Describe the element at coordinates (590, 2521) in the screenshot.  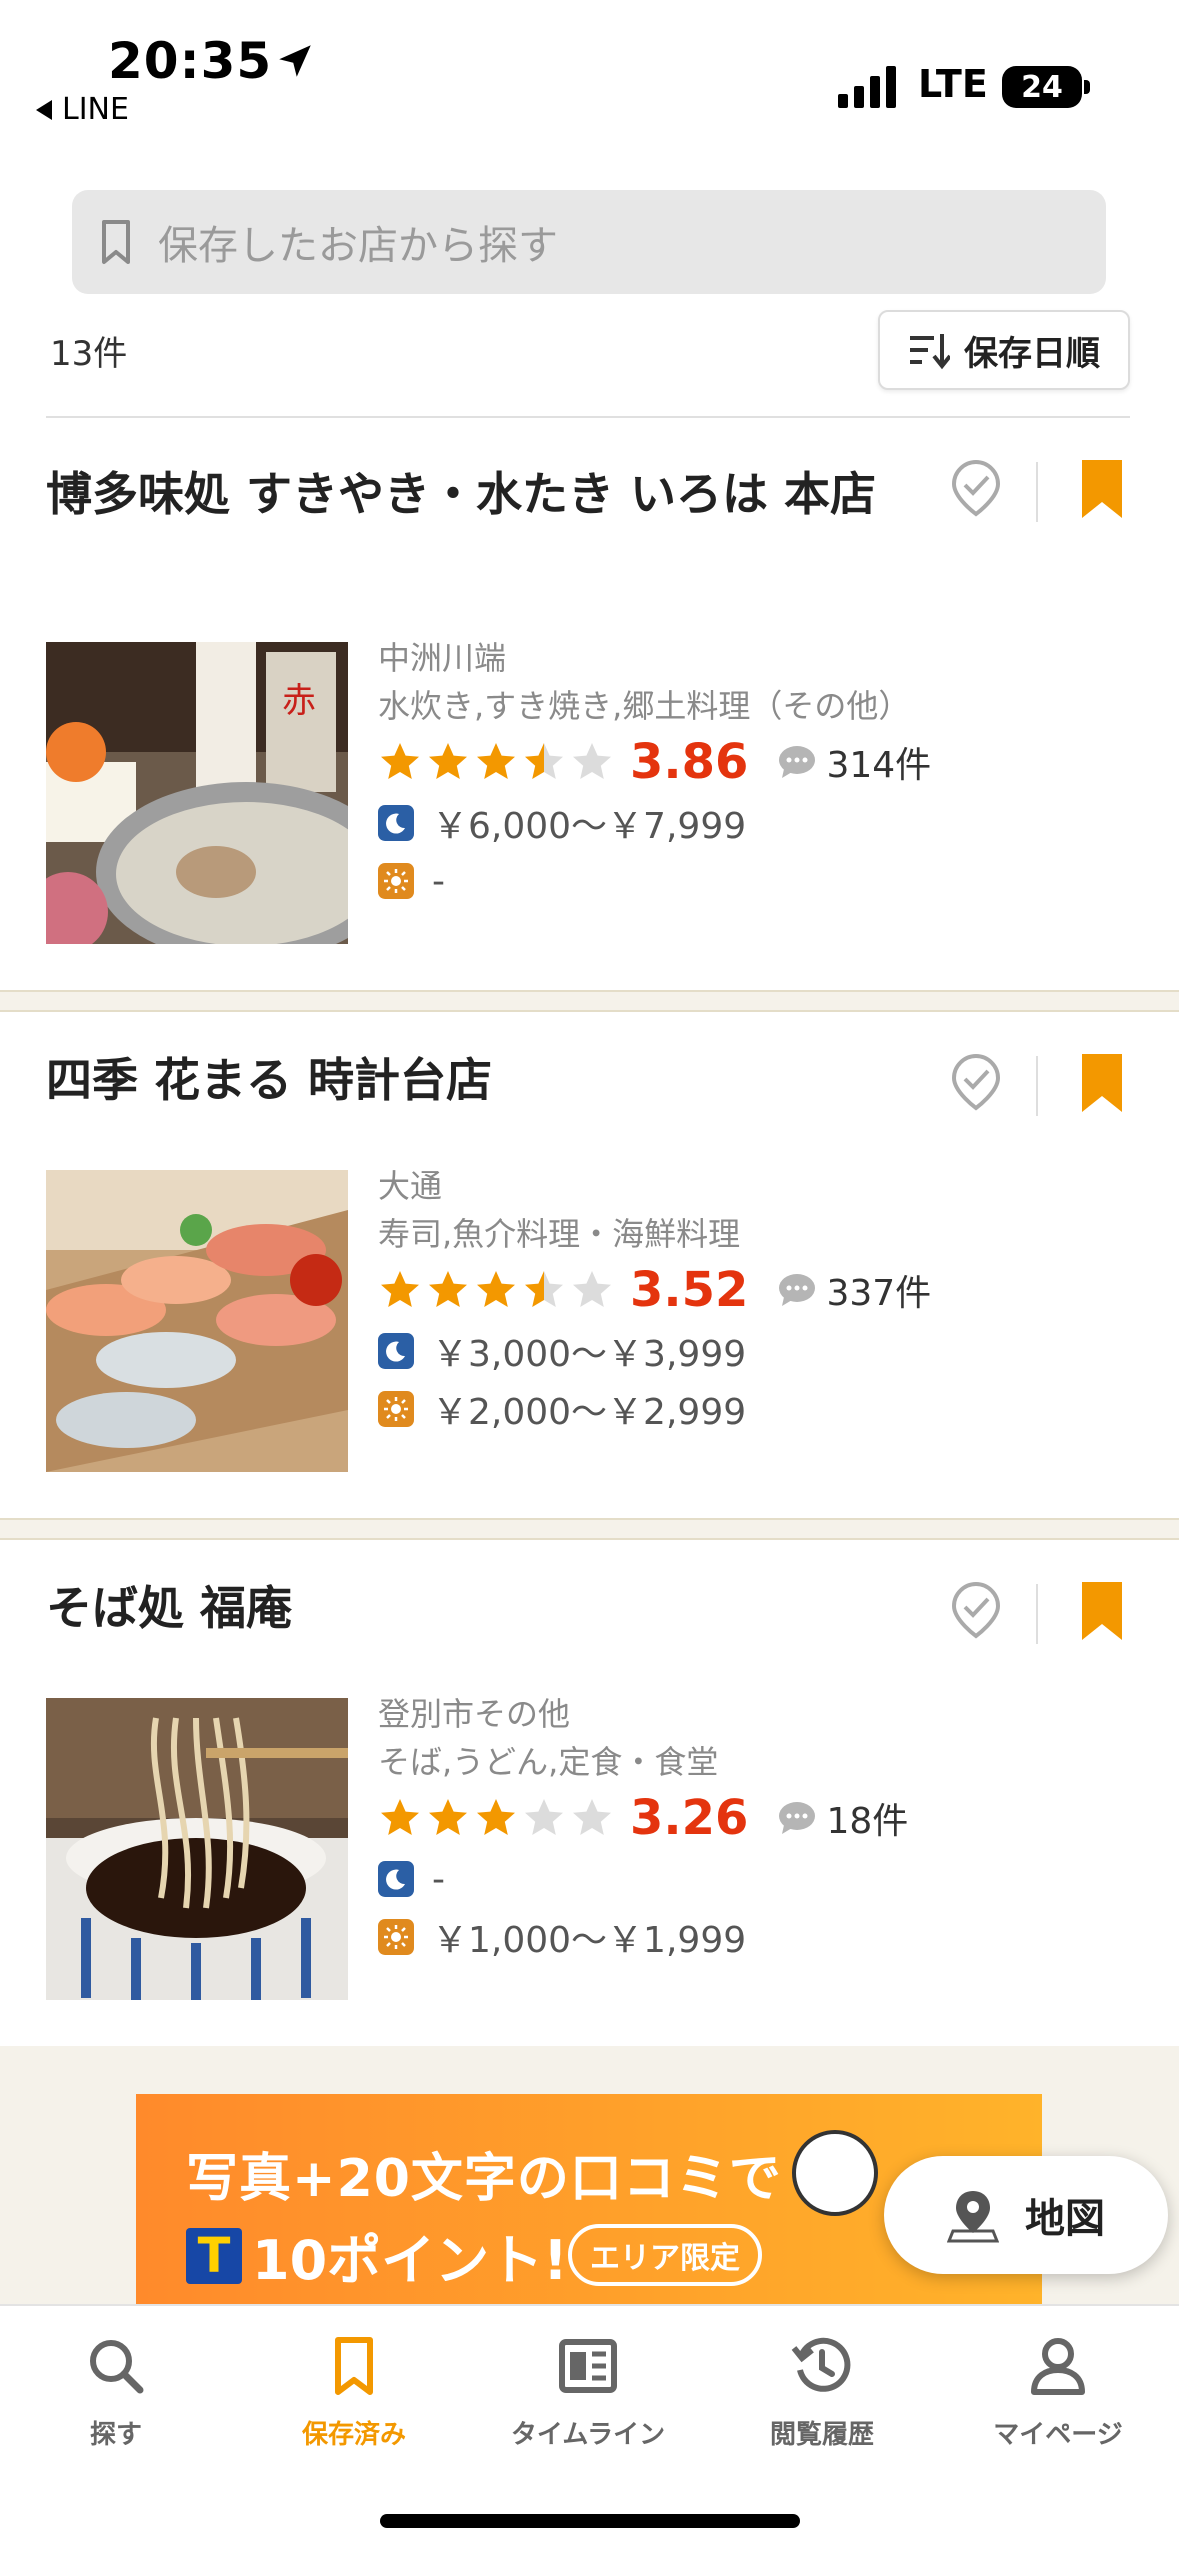
I see `home-indicator` at that location.